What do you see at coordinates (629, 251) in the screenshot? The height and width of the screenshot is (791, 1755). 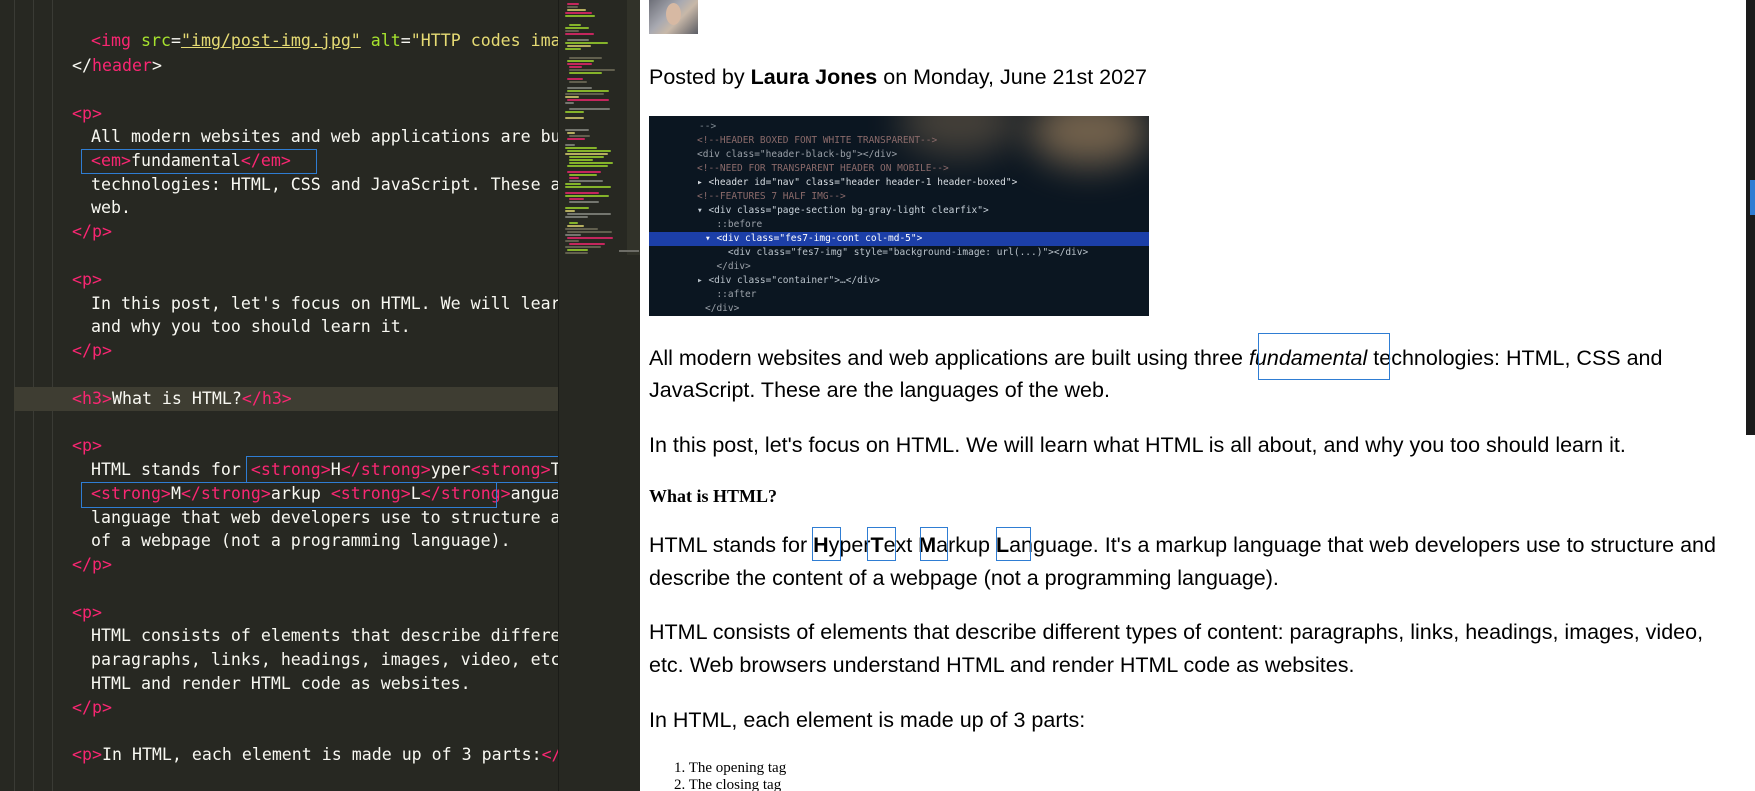 I see `minimap-marker` at bounding box center [629, 251].